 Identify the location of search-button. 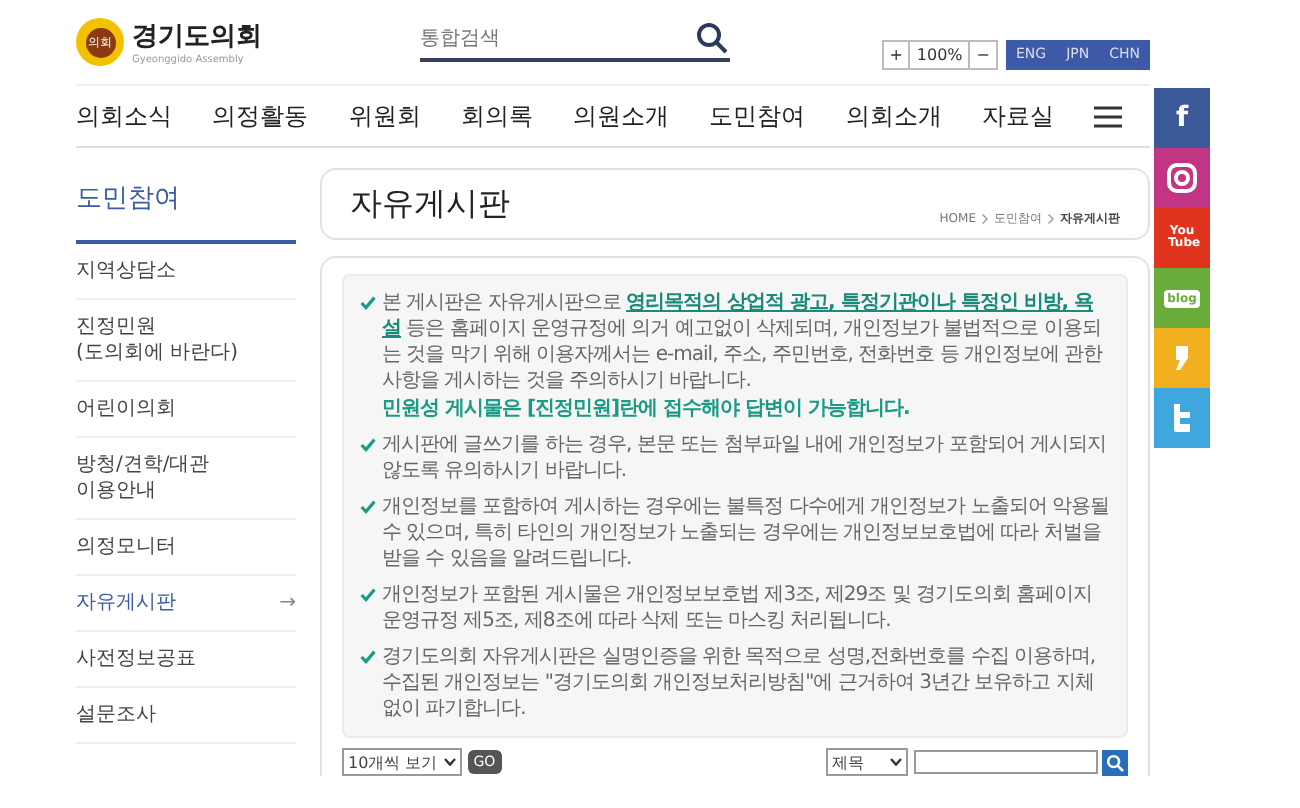
(1115, 762).